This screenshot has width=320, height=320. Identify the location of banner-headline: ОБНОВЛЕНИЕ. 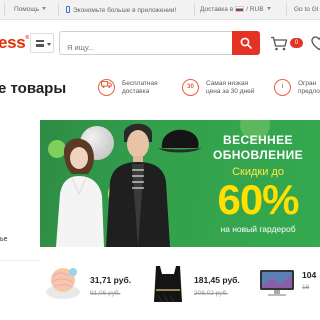
(258, 155).